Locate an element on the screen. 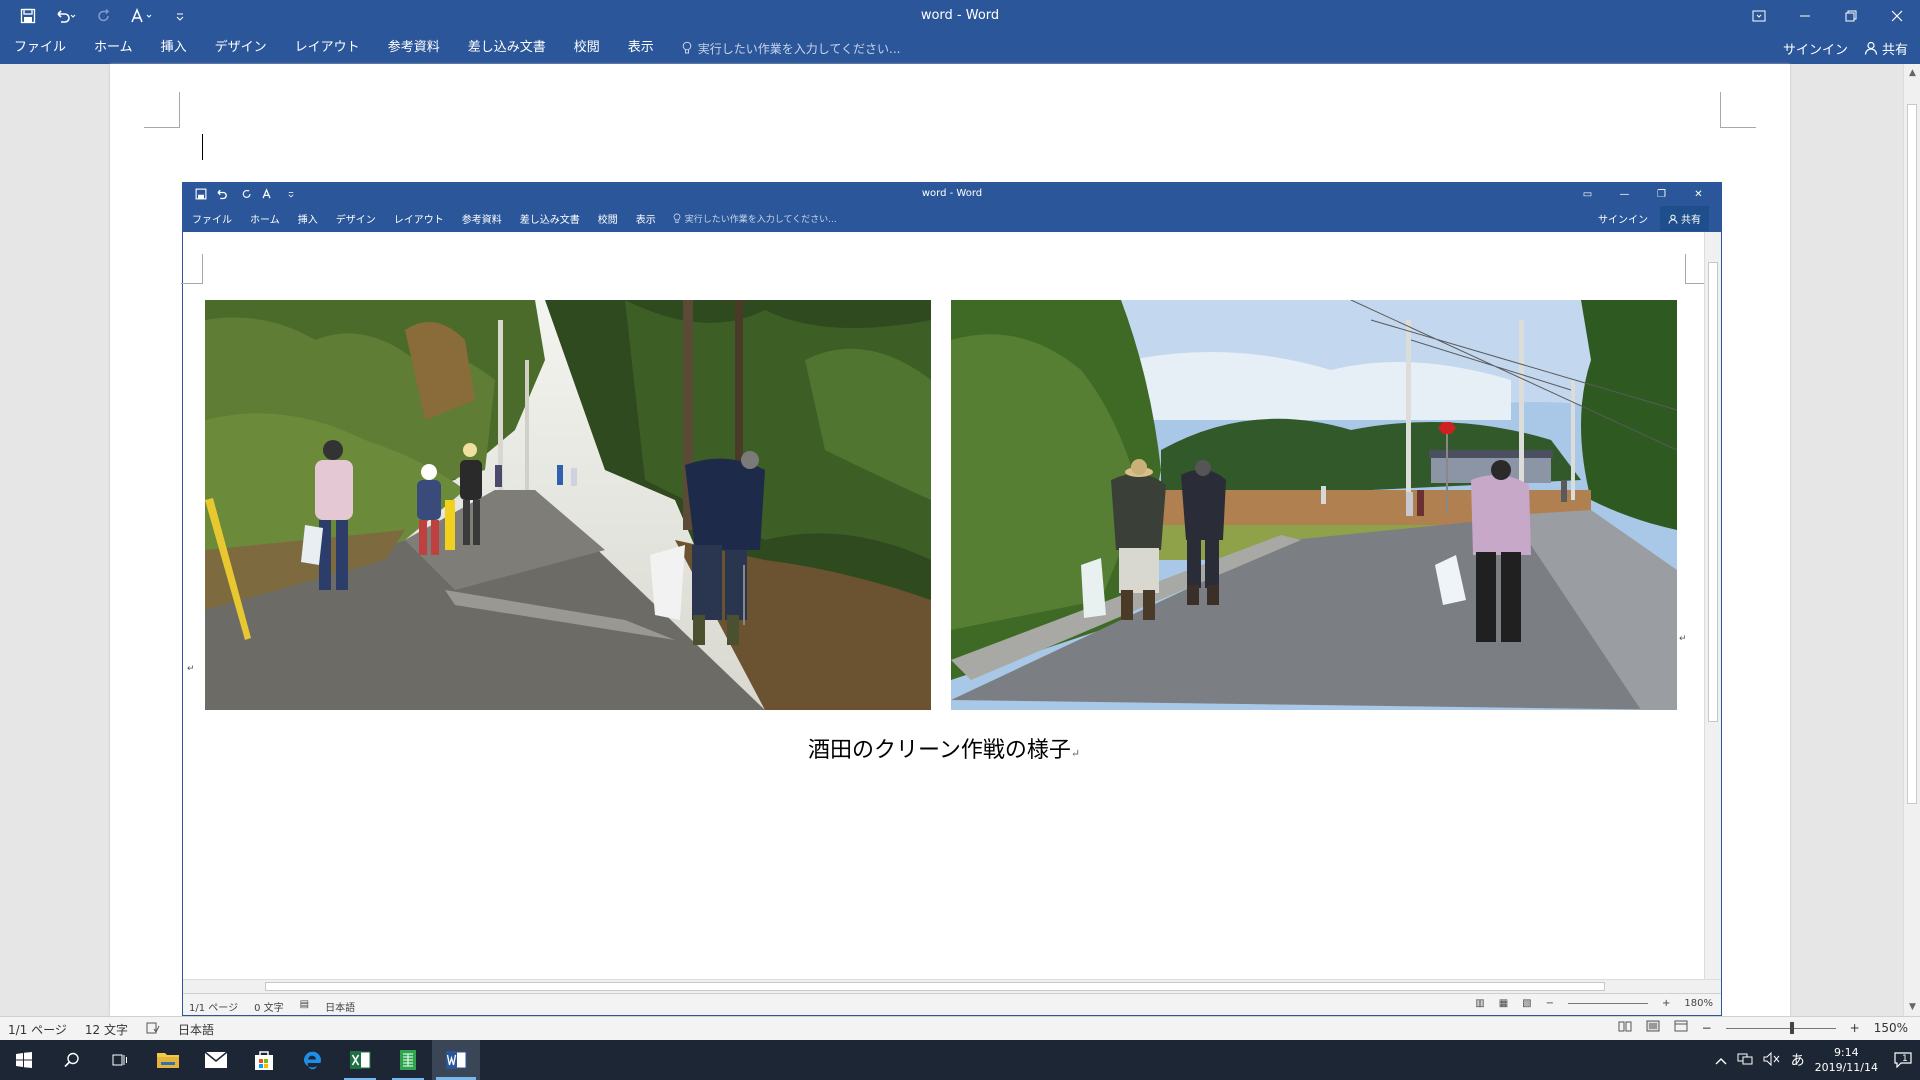  page-count: 1/1 ページ is located at coordinates (37, 1029).